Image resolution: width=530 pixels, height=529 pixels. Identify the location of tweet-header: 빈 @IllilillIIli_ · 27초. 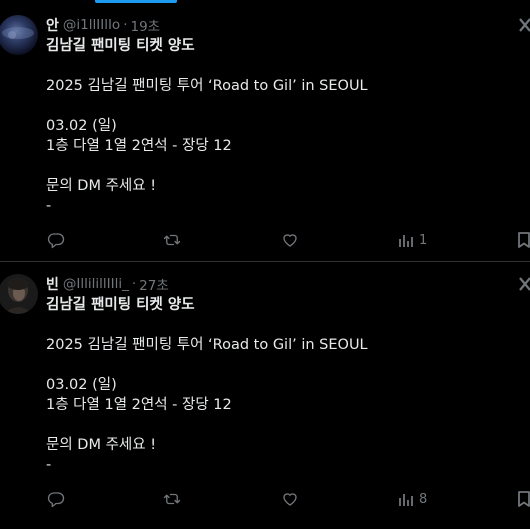
(107, 284).